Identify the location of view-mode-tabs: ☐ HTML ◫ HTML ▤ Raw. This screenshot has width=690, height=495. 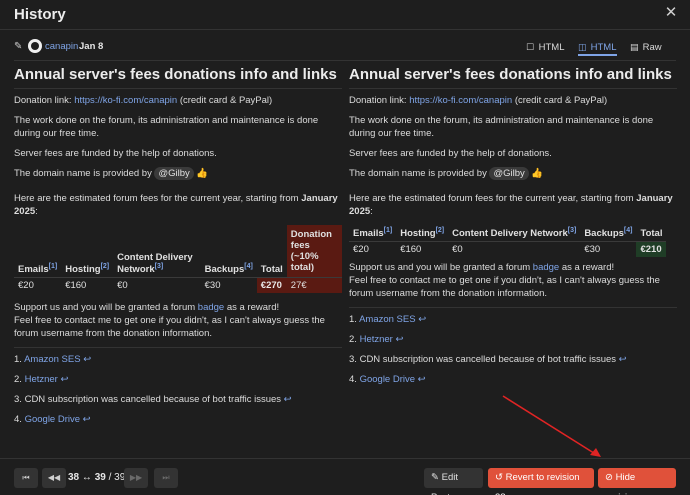
(601, 47).